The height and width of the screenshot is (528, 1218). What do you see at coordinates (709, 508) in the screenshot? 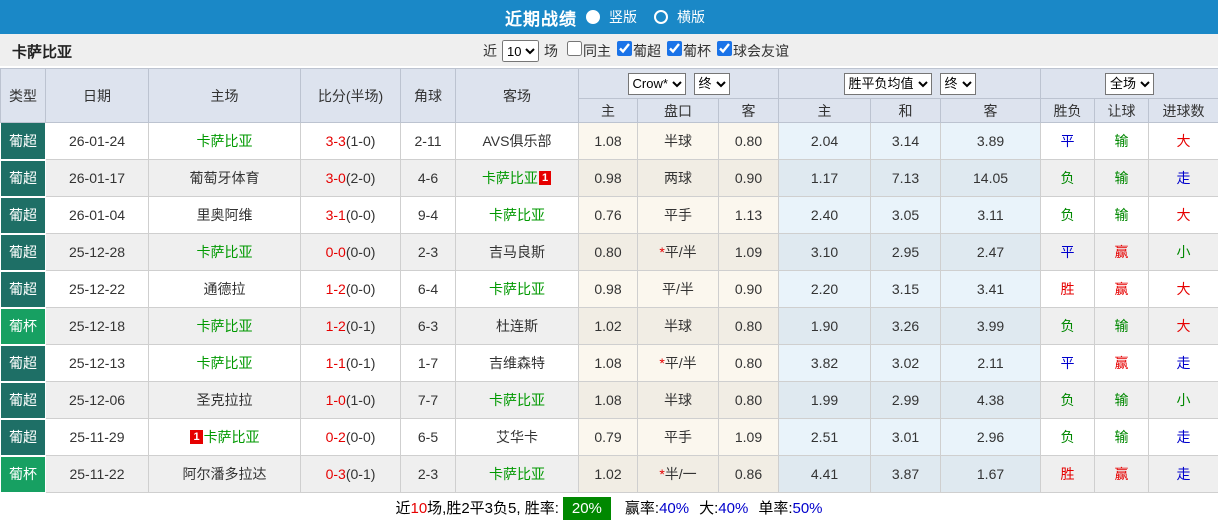
I see `over-rate-label: 大:` at bounding box center [709, 508].